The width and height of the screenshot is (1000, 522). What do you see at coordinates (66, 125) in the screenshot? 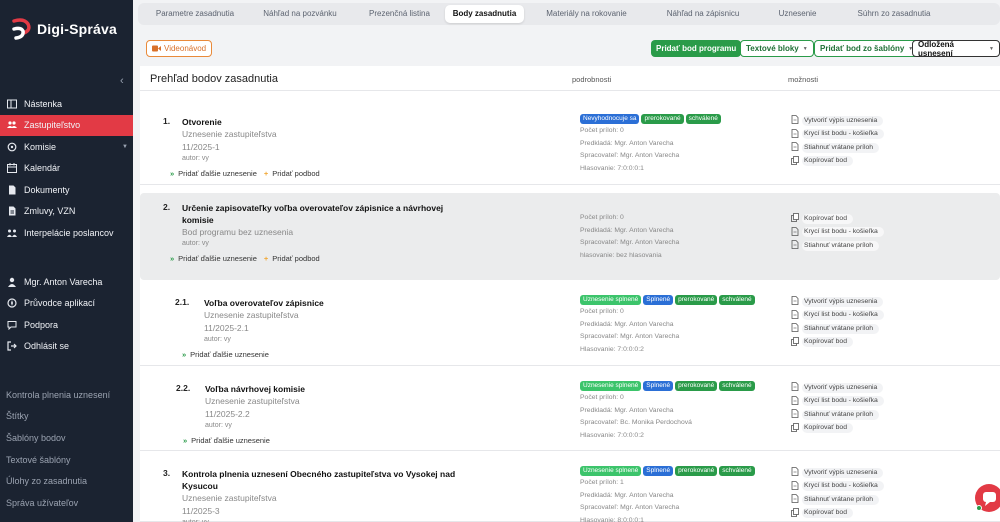
I see `sidebar-item-1: Zastupiteľstvo` at bounding box center [66, 125].